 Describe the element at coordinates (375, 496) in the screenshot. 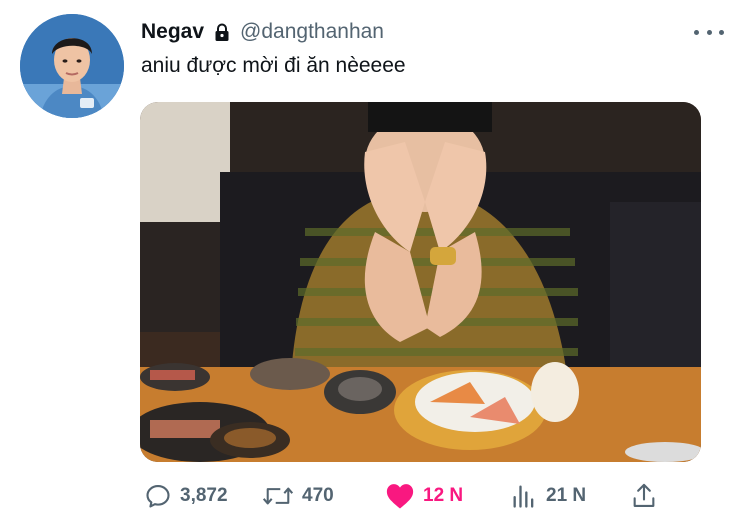

I see `tweet-actions: 3,872 470 12 N 21 N` at that location.